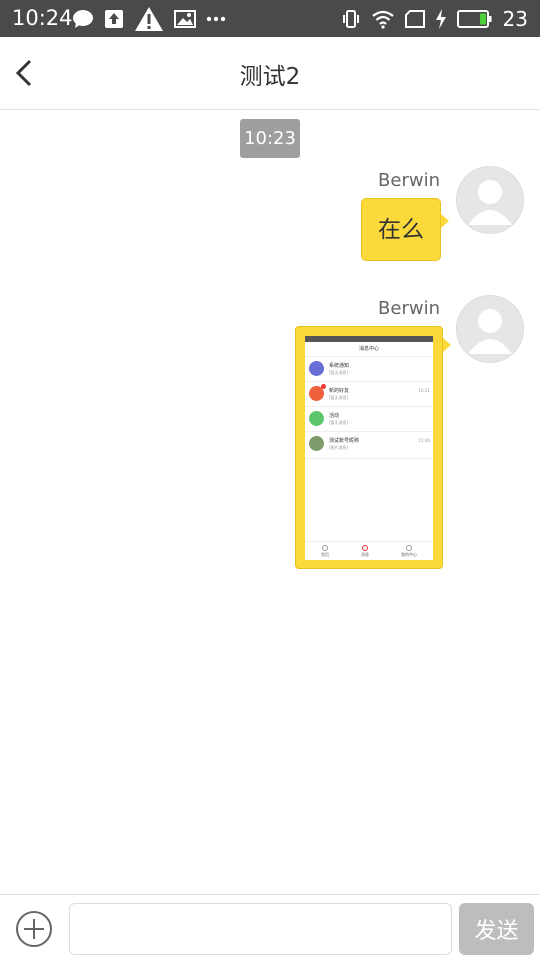 The height and width of the screenshot is (961, 540). Describe the element at coordinates (350, 19) in the screenshot. I see `vibrate-icon` at that location.